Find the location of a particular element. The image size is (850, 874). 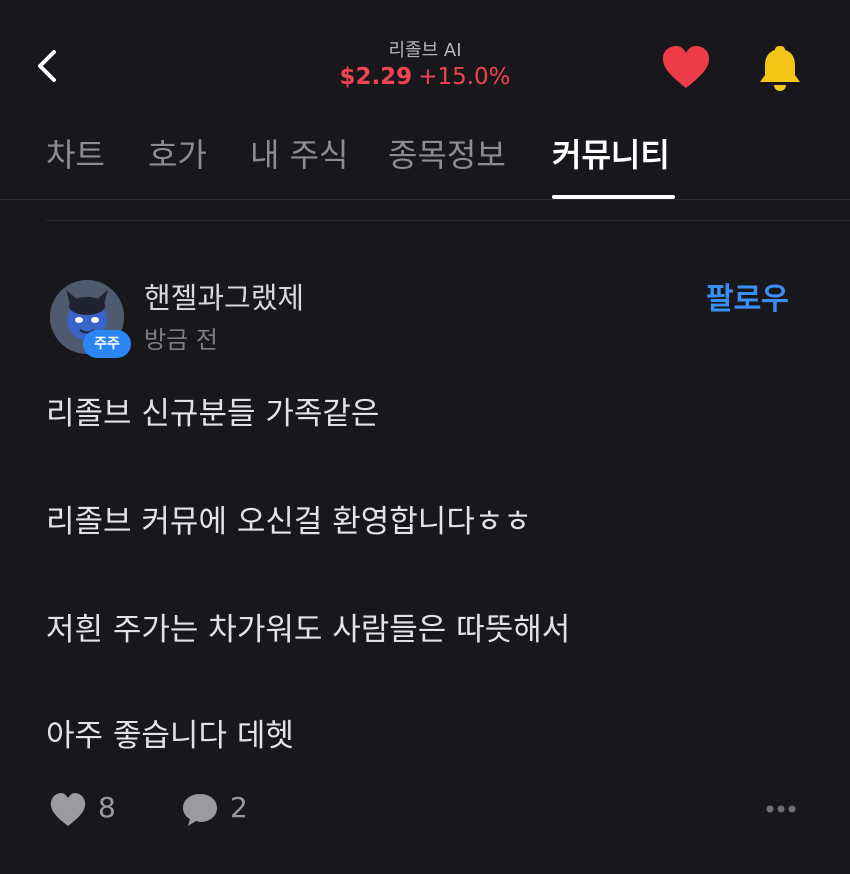

comment-button: 2 is located at coordinates (223, 808).